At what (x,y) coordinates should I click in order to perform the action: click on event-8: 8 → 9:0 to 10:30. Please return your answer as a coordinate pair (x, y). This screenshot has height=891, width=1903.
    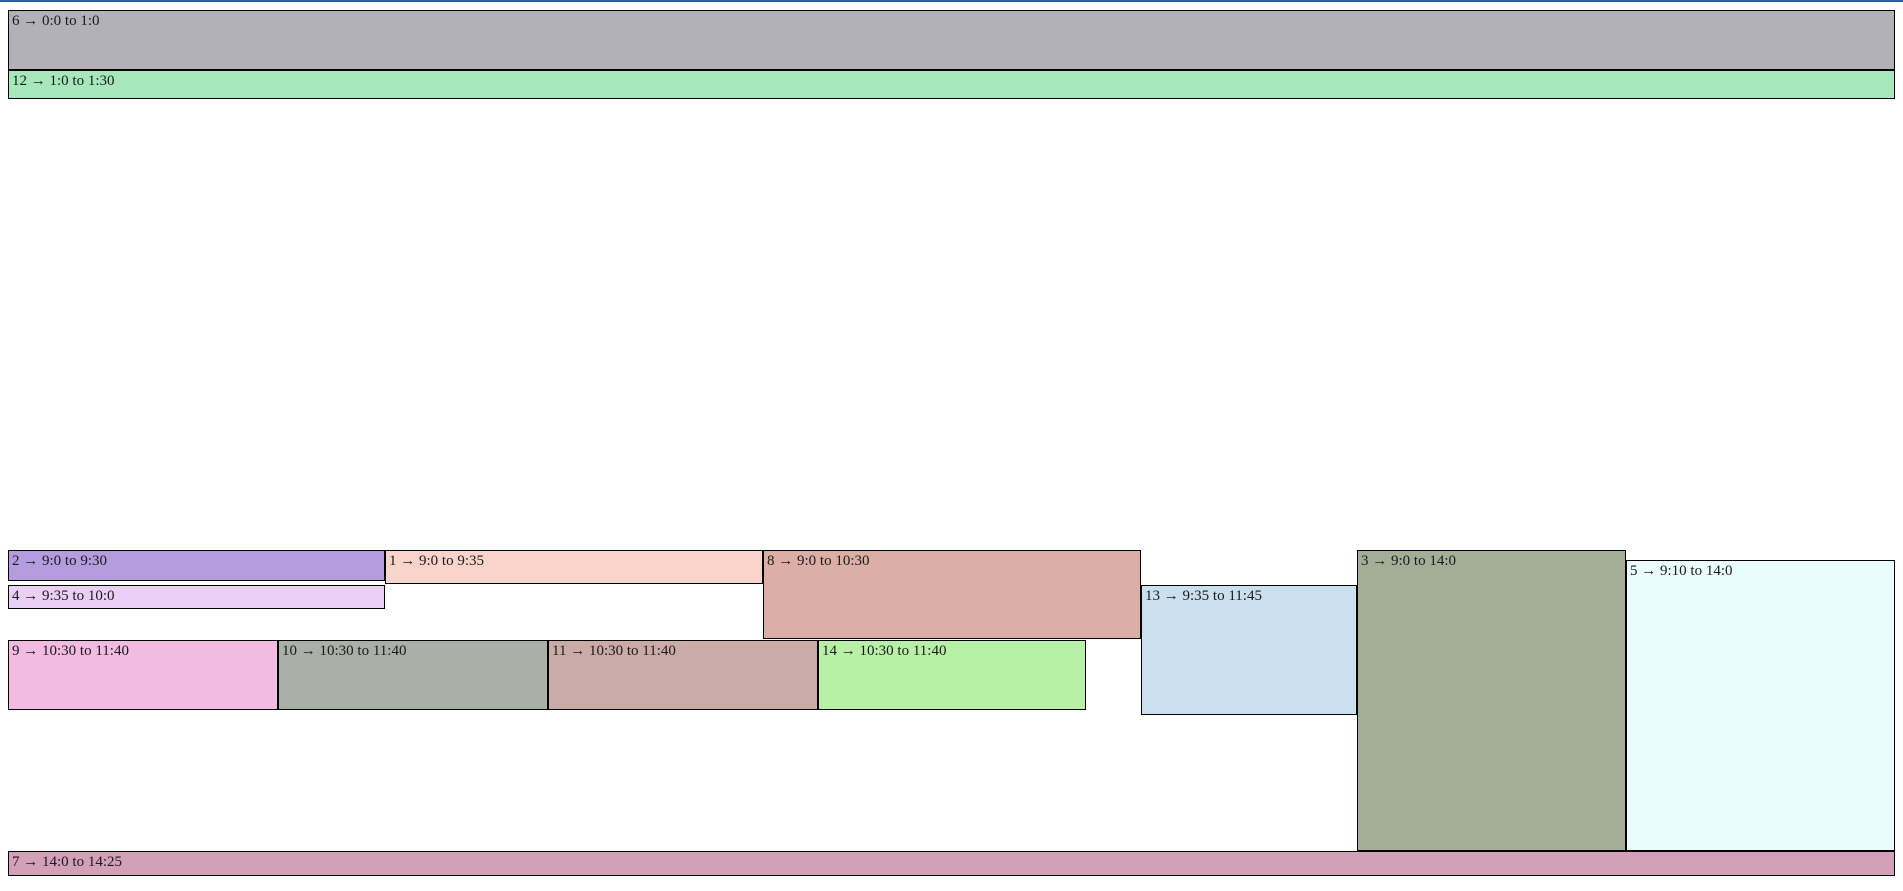
    Looking at the image, I should click on (952, 594).